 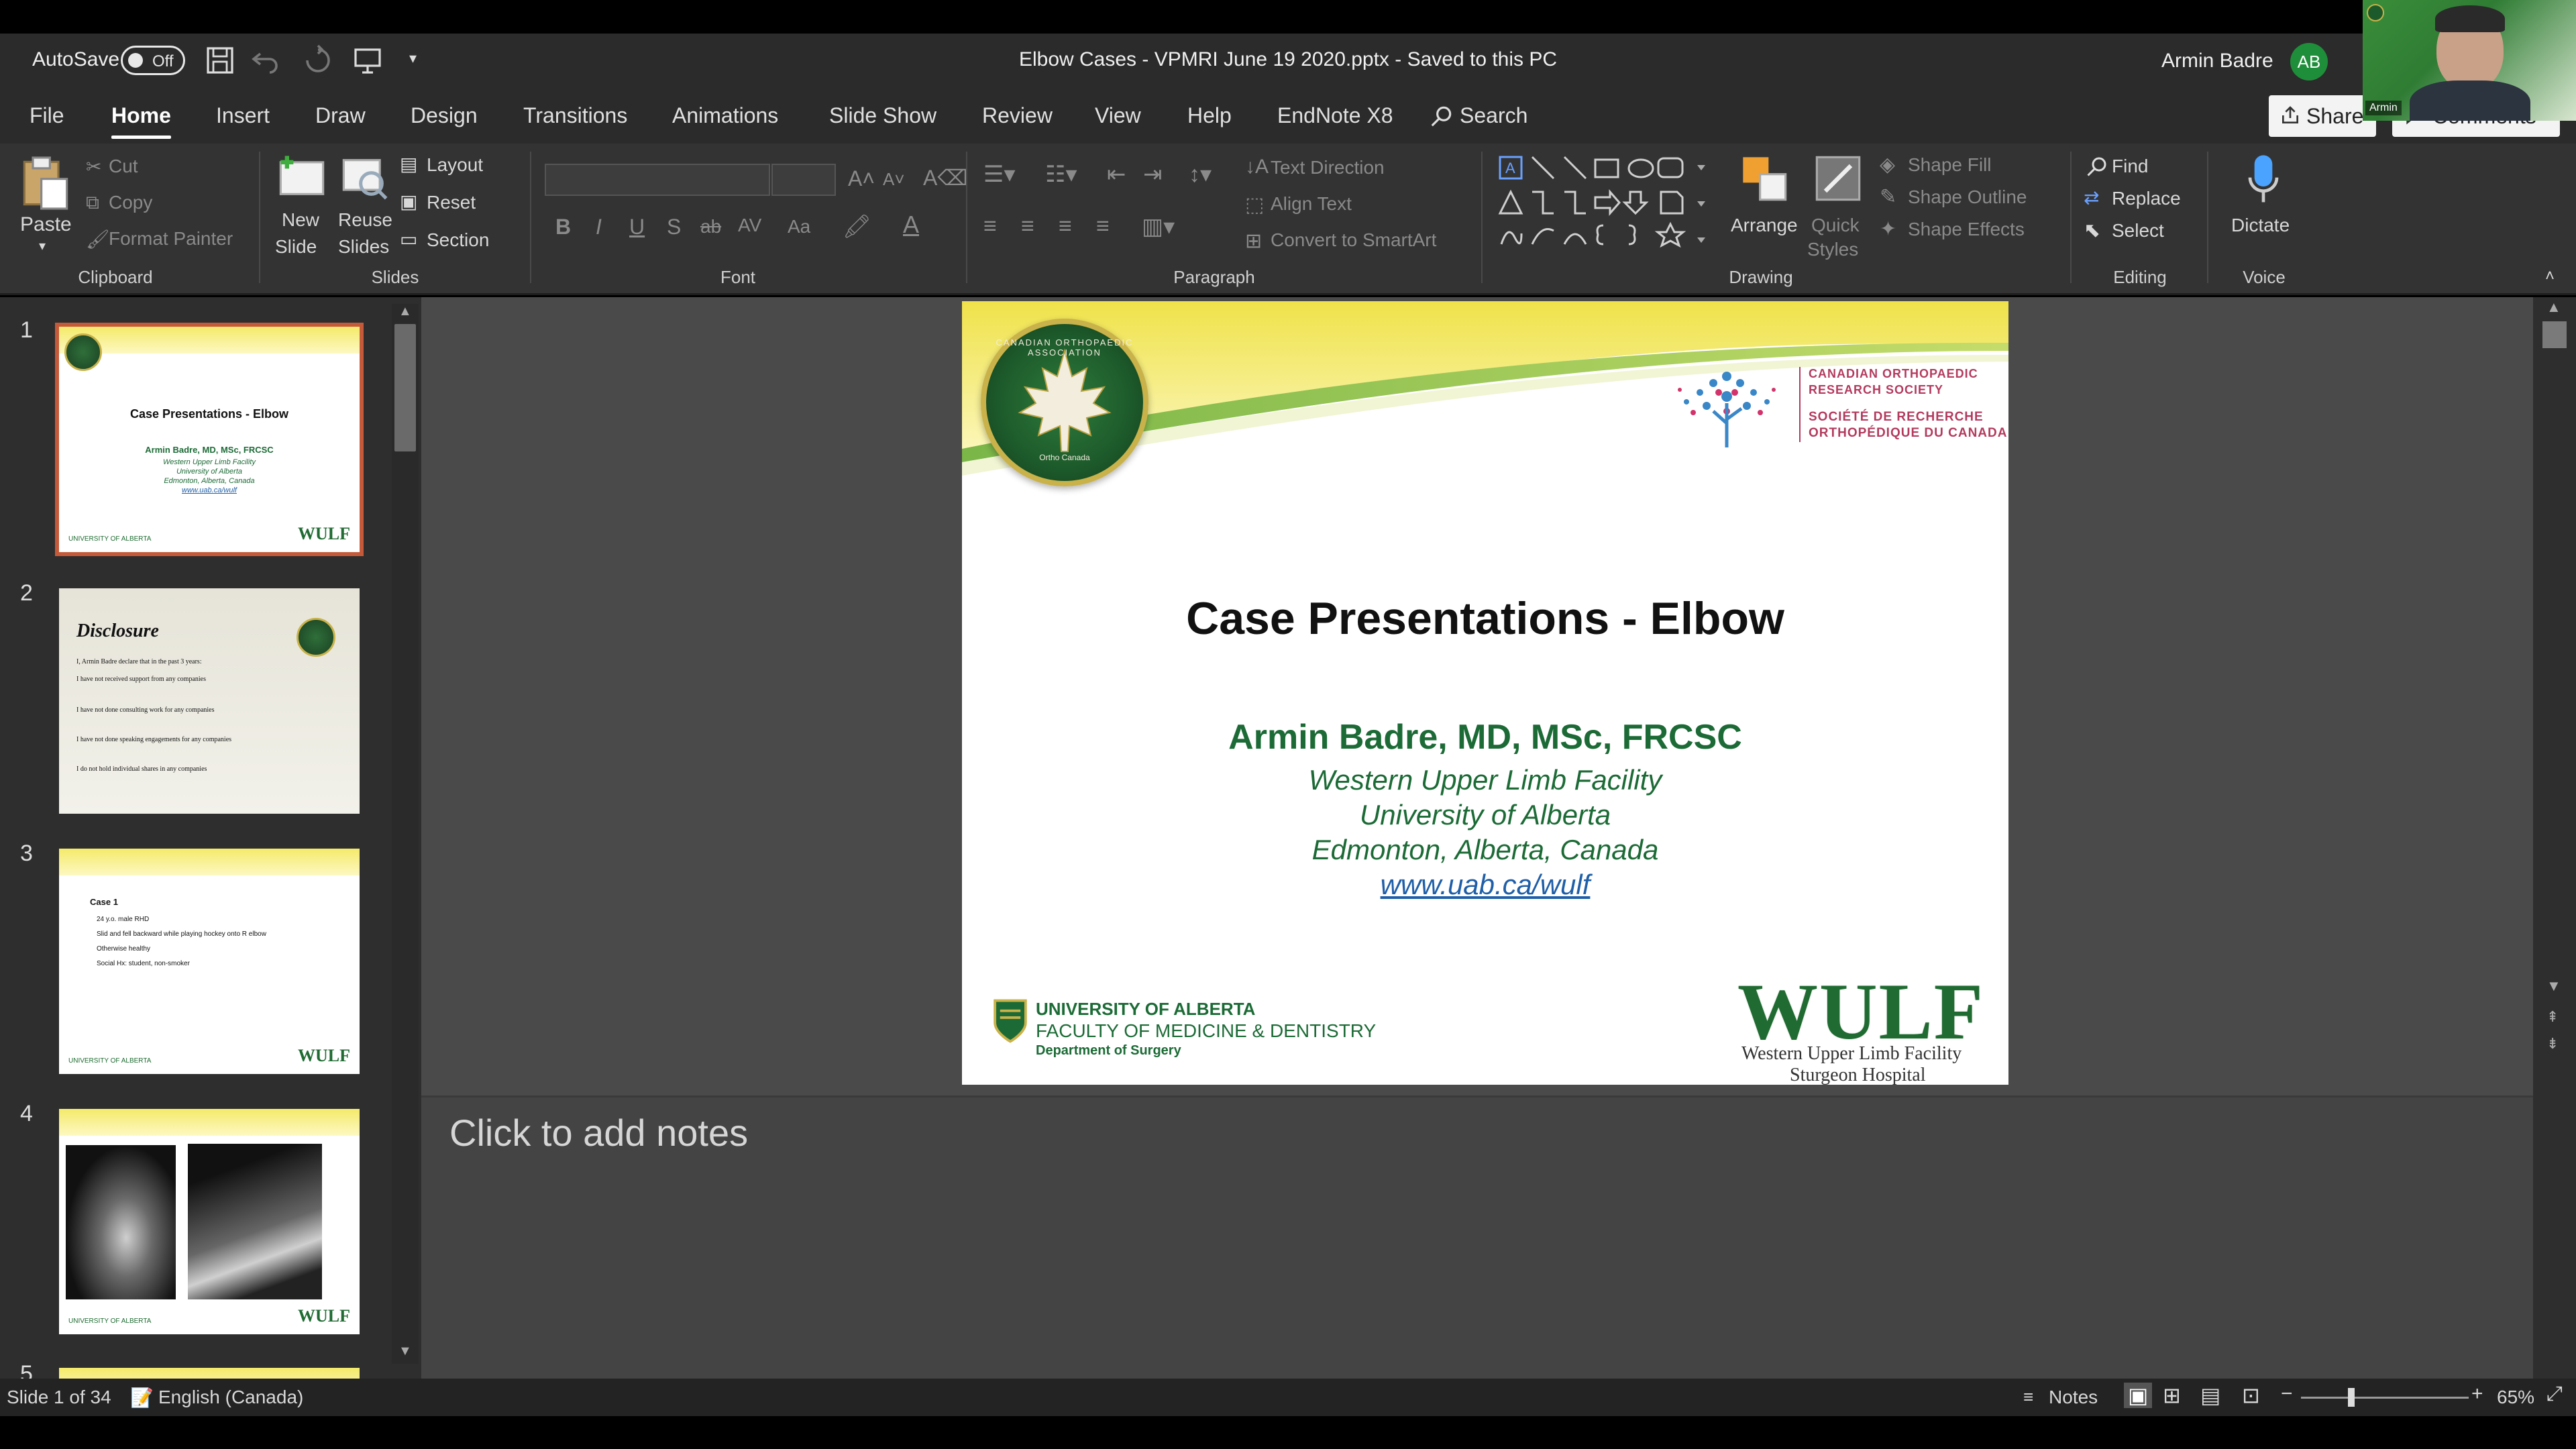 I want to click on tab-draw: Draw, so click(x=340, y=115).